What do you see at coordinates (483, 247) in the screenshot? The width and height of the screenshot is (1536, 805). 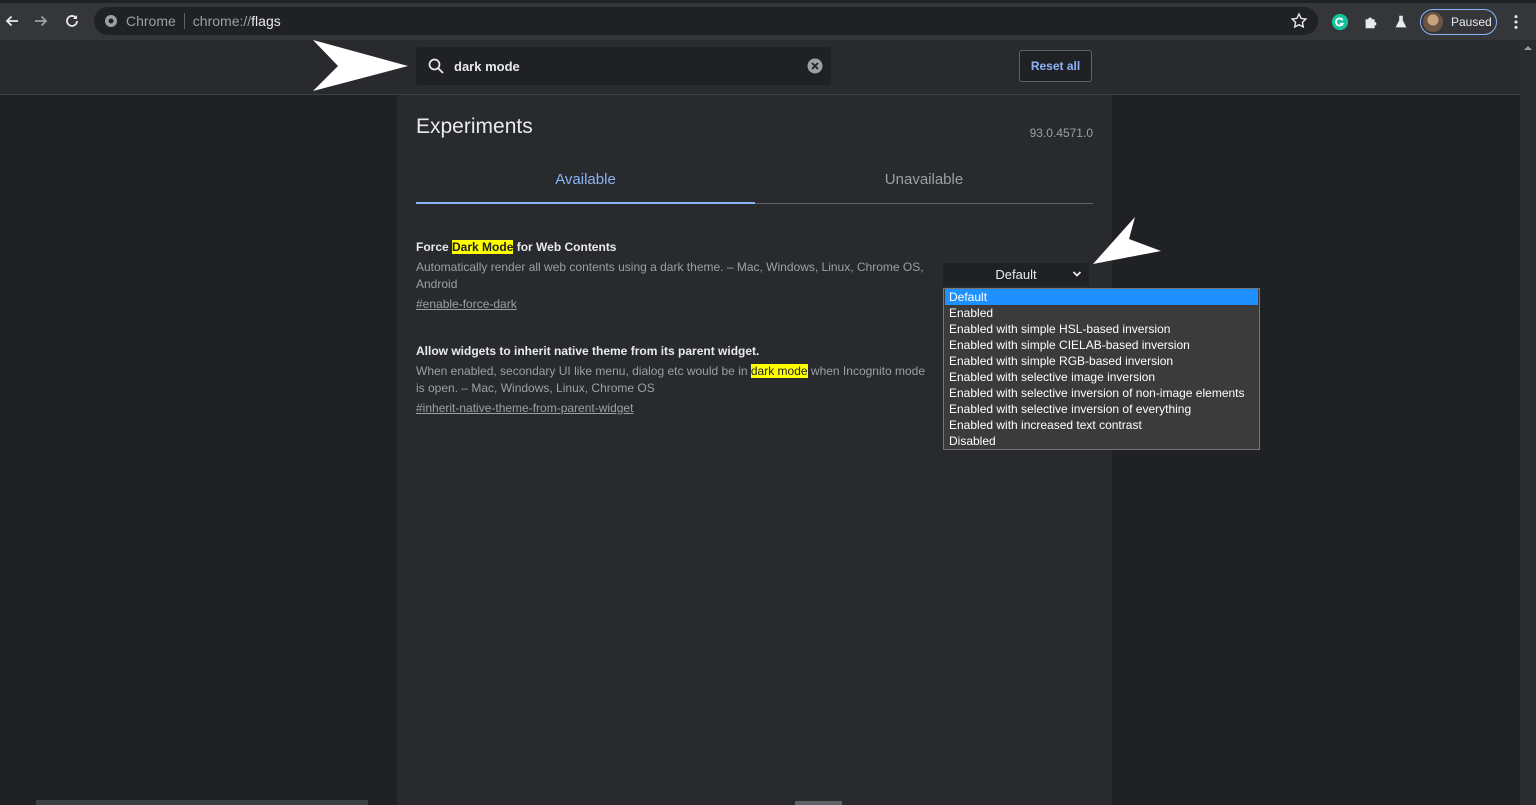 I see `search-highlight: Dark Mode` at bounding box center [483, 247].